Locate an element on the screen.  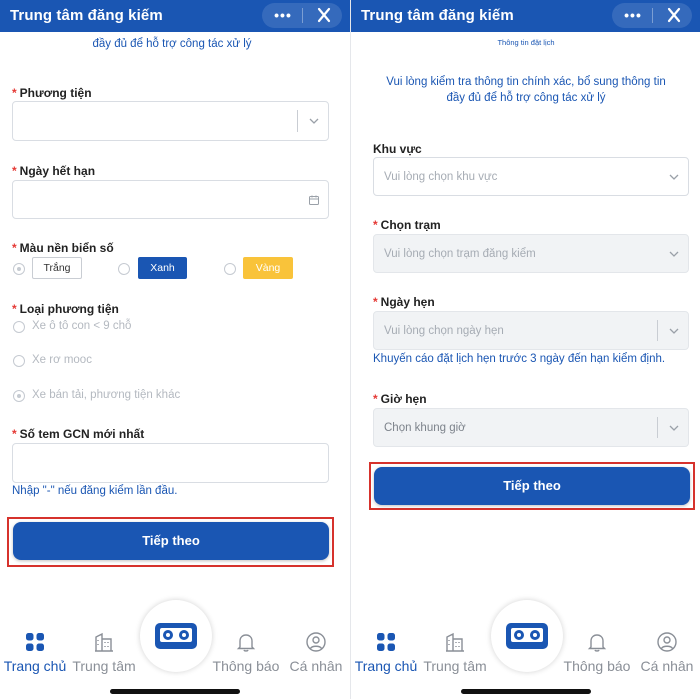
vehicle-type-option: Xe bán tải, phương tiện khác is located at coordinates (106, 395).